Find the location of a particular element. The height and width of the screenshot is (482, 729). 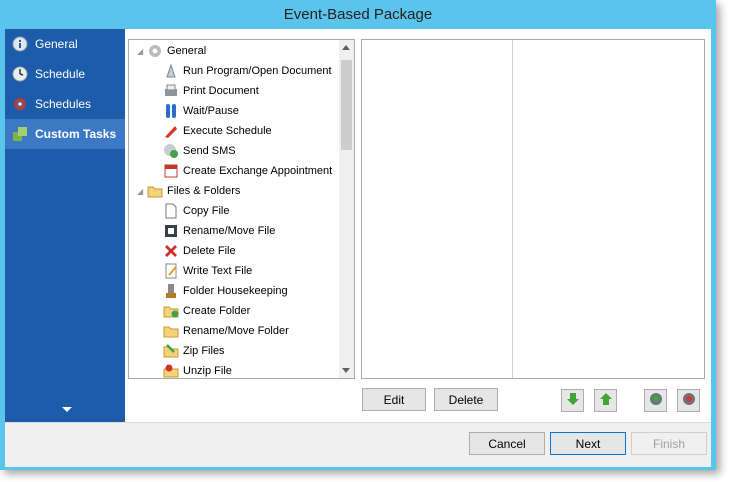

sidebar-item-schedule: Schedule is located at coordinates (65, 74).